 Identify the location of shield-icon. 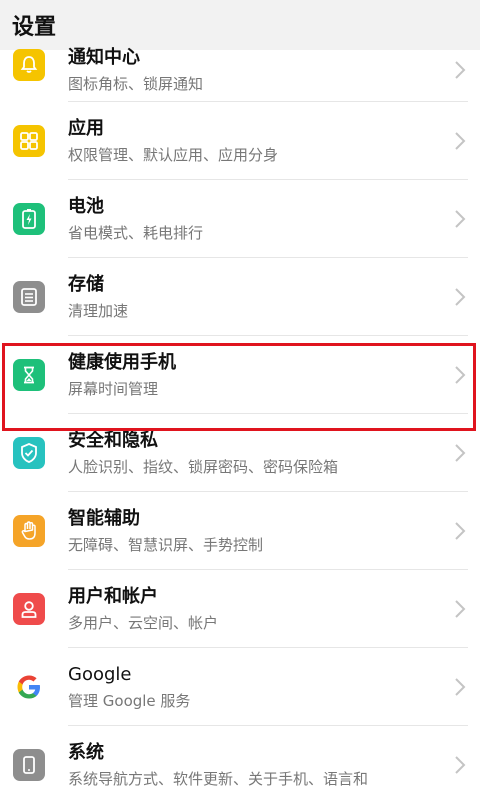
(29, 453).